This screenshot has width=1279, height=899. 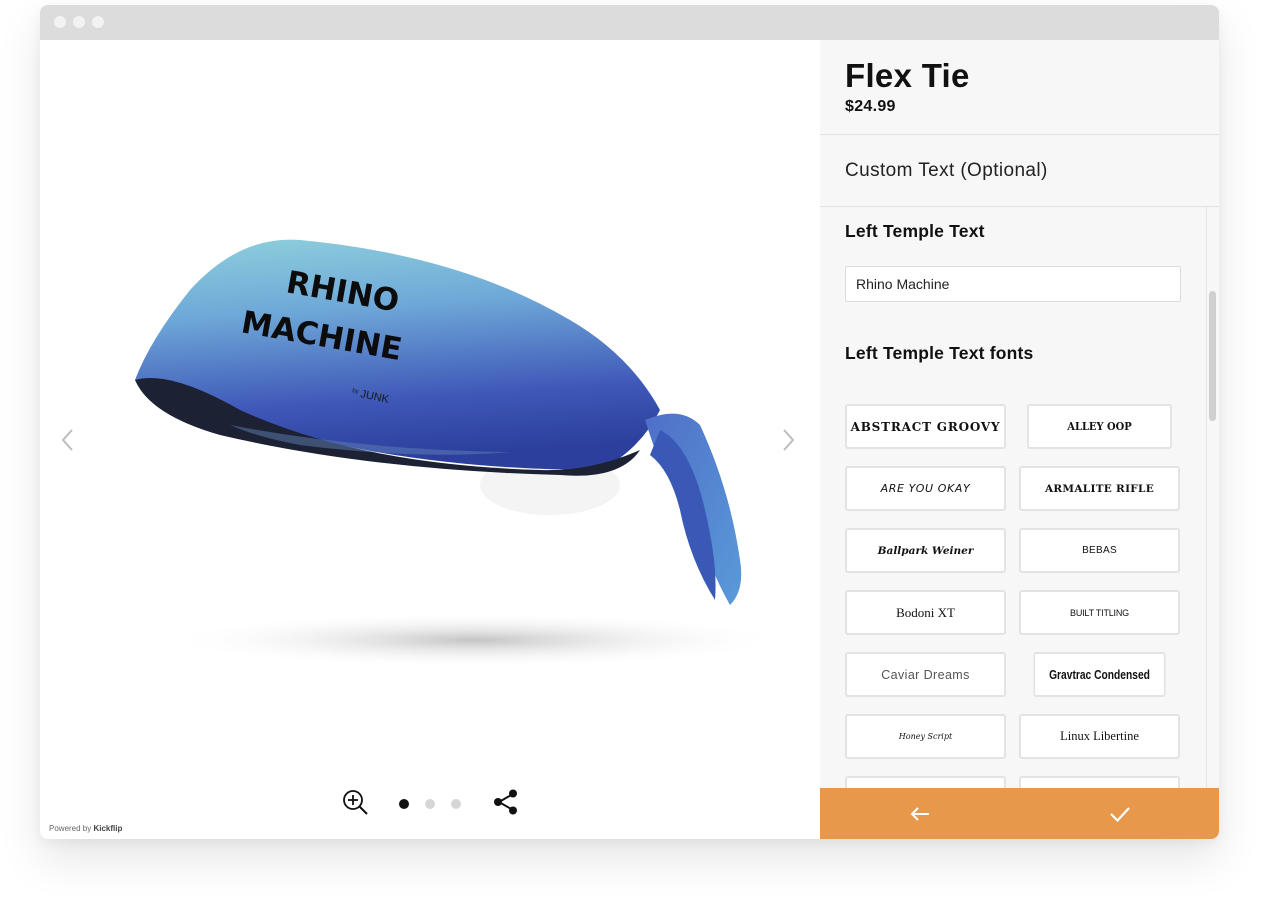 I want to click on chevron-right-icon, so click(x=788, y=440).